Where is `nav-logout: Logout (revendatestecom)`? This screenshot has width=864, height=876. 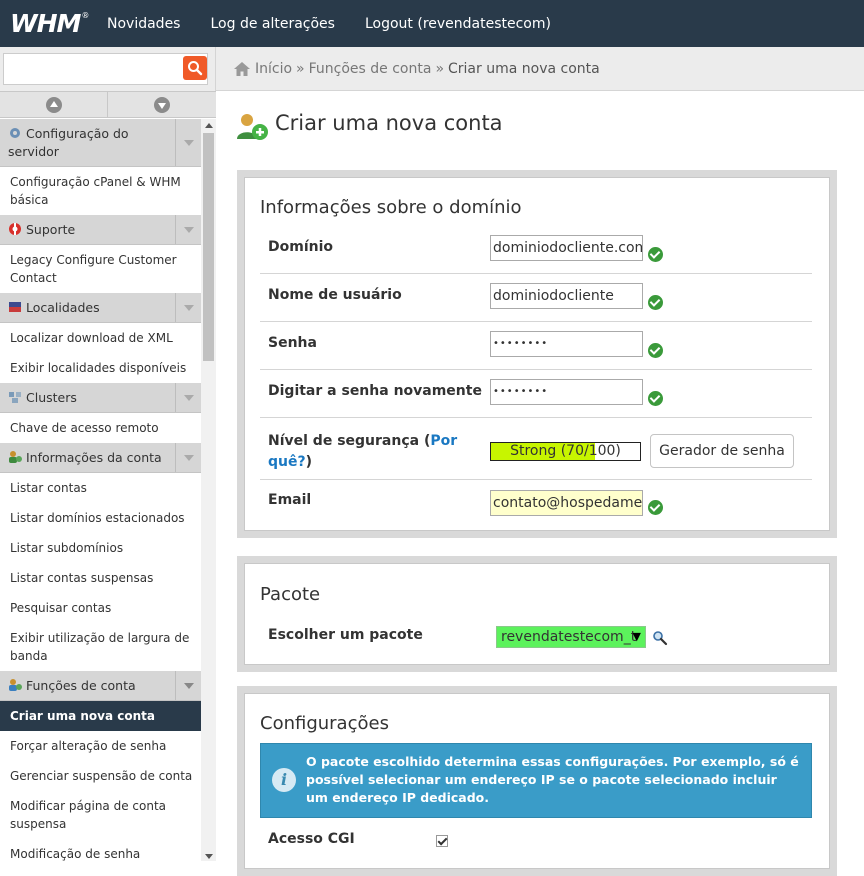 nav-logout: Logout (revendatestecom) is located at coordinates (458, 24).